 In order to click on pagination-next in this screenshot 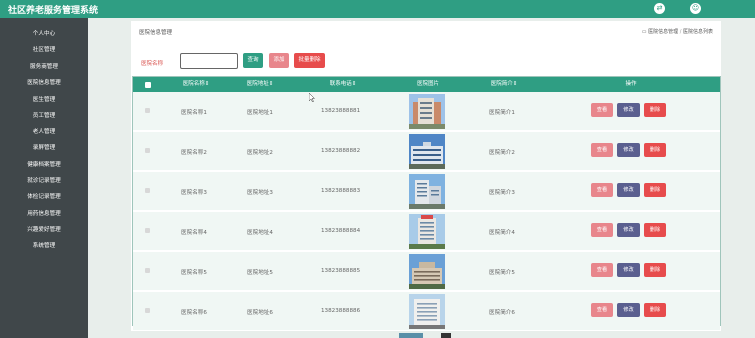, I will do `click(446, 335)`.